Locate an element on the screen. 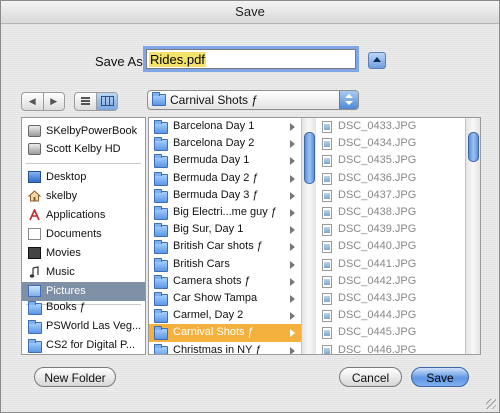 This screenshot has height=413, width=500. file-row: DSC_0444.JPG is located at coordinates (390, 316).